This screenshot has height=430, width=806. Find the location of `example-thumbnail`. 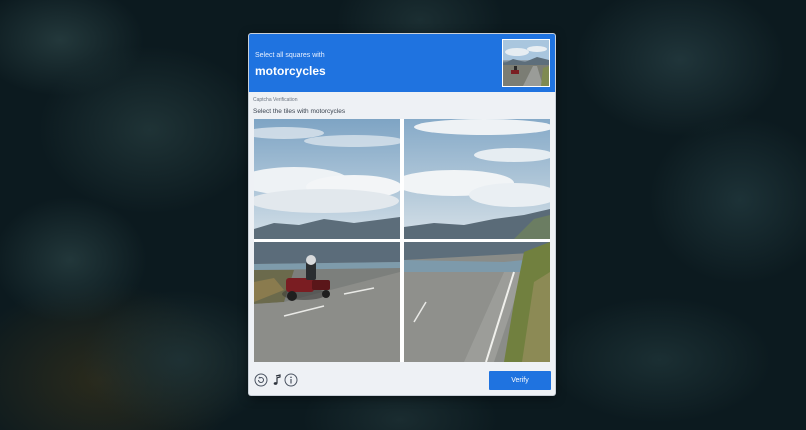

example-thumbnail is located at coordinates (526, 63).